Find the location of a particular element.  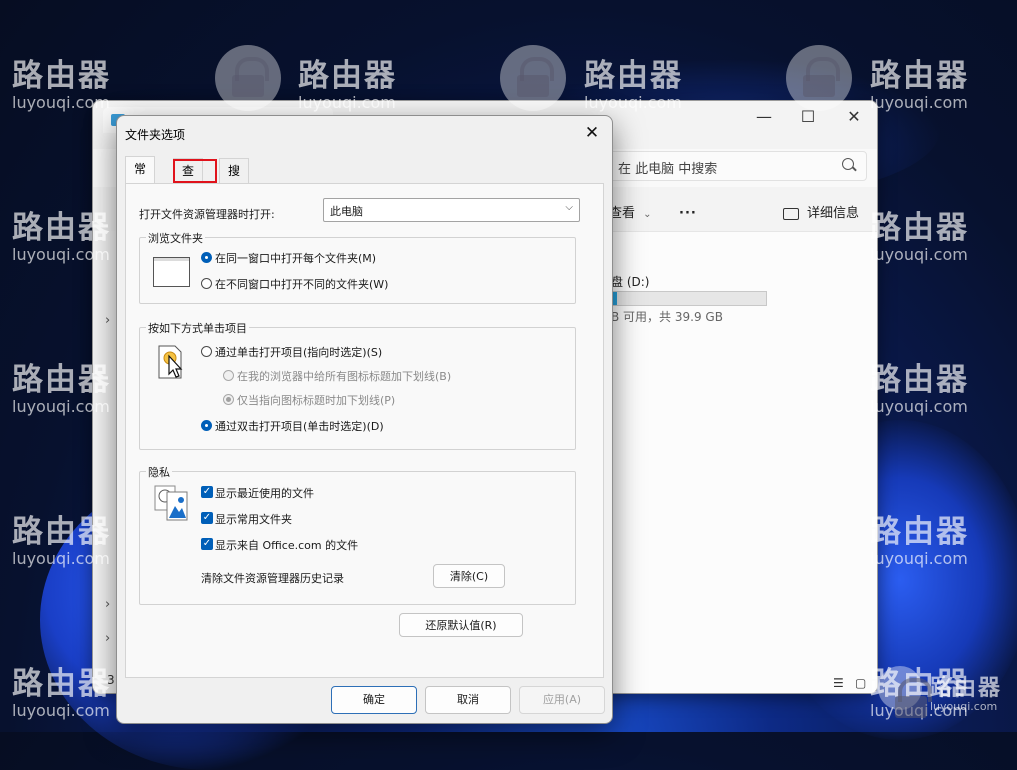

window-close-button: ✕ is located at coordinates (854, 118).